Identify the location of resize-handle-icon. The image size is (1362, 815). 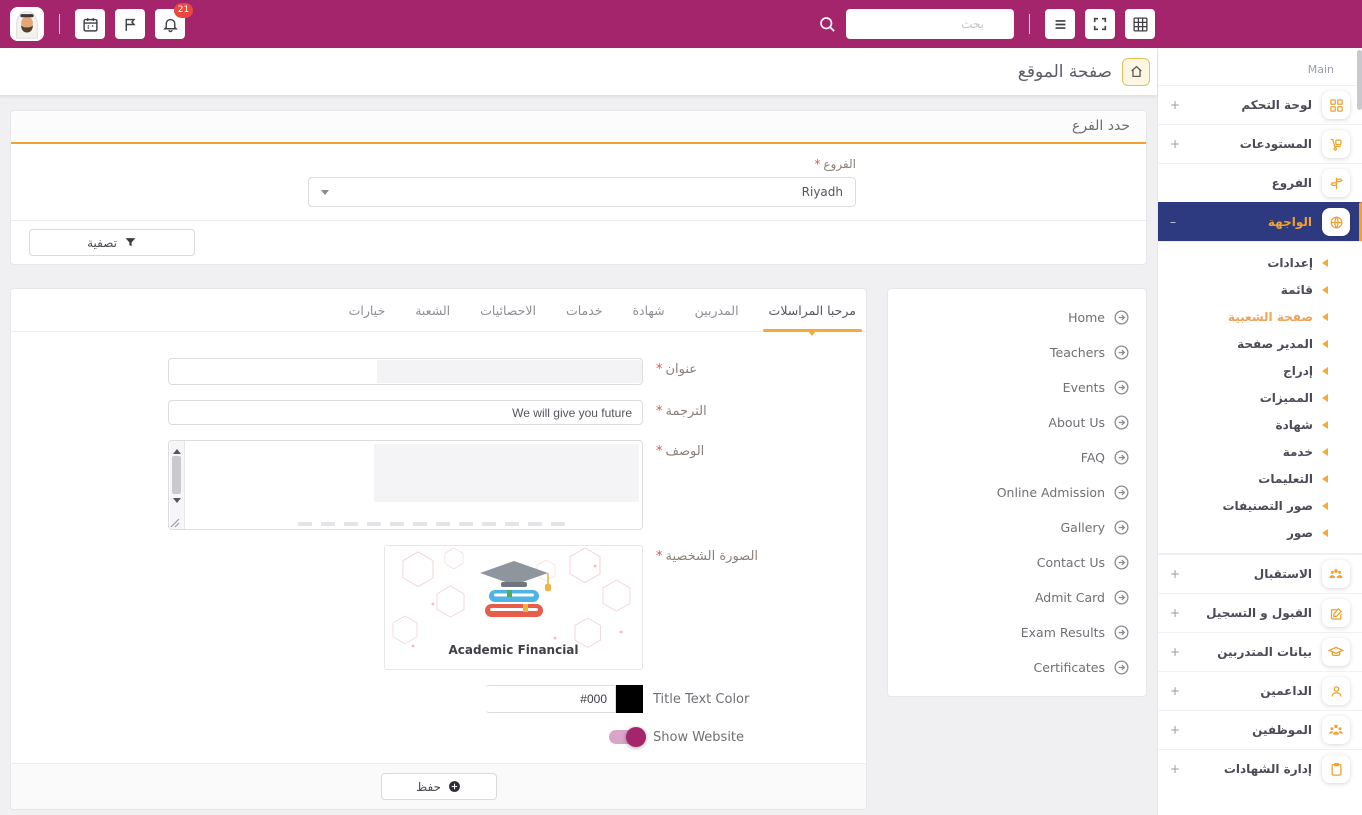
(175, 523).